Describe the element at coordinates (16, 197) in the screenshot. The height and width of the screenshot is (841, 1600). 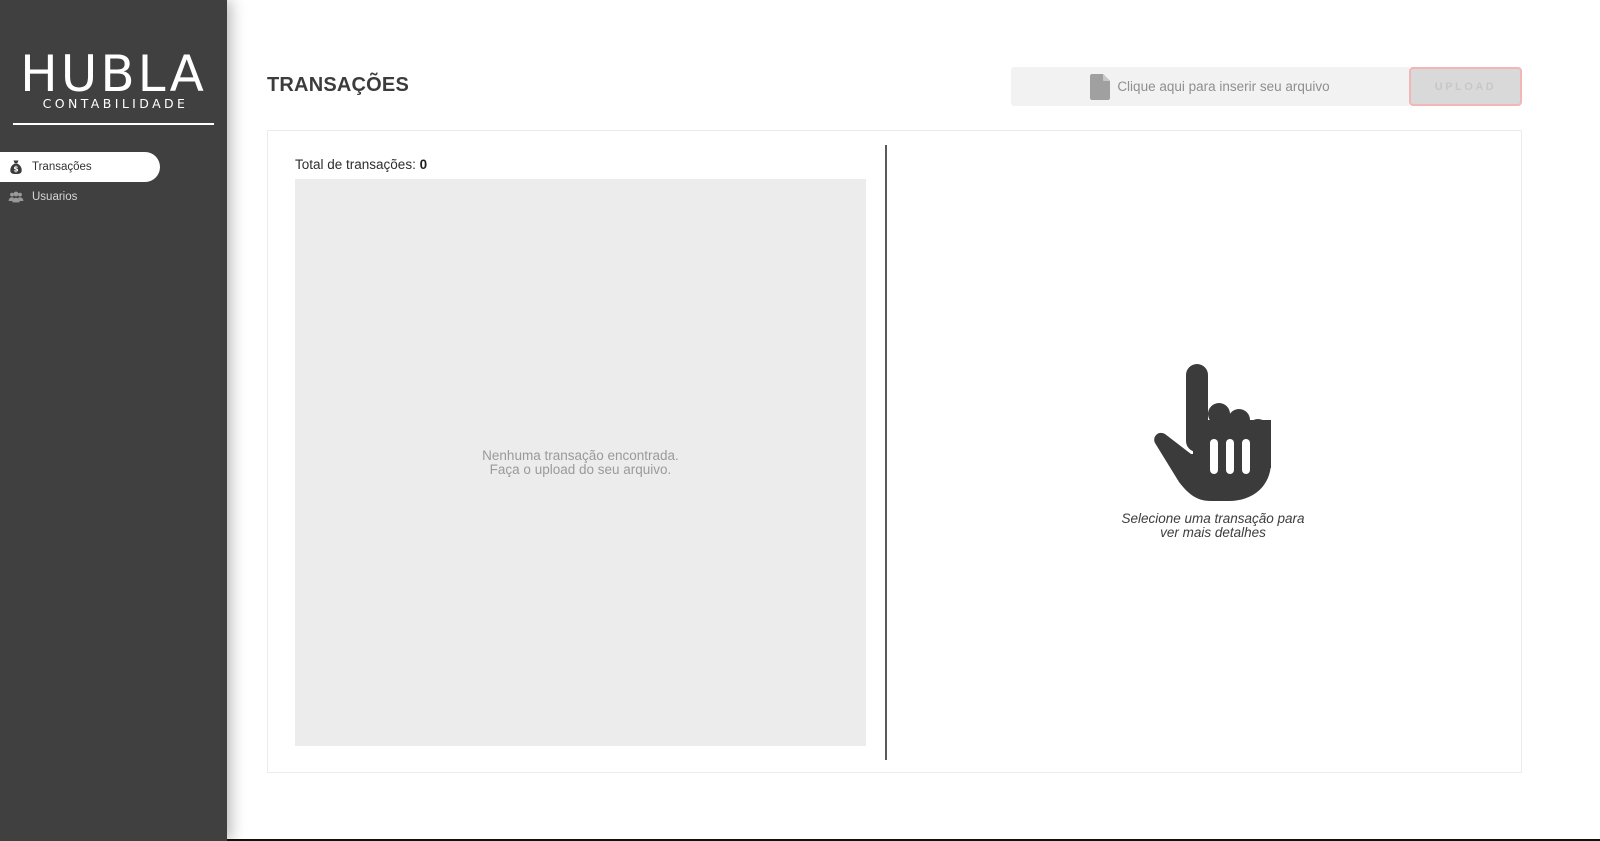
I see `users-icon` at that location.